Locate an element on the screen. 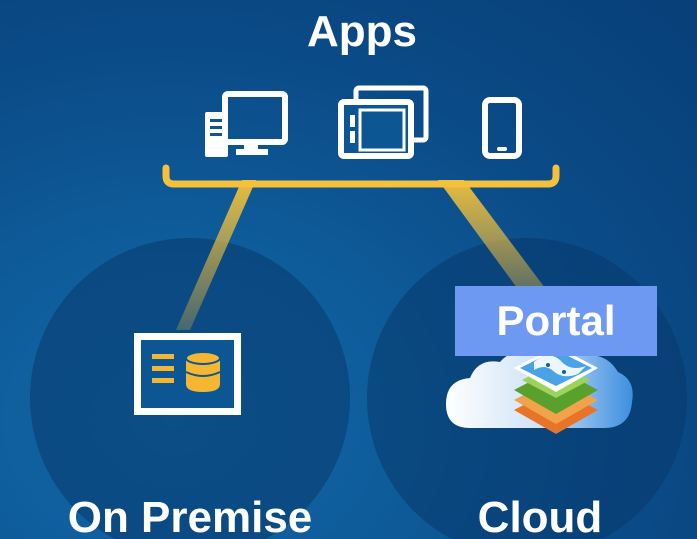  portal-label: Portal is located at coordinates (556, 320).